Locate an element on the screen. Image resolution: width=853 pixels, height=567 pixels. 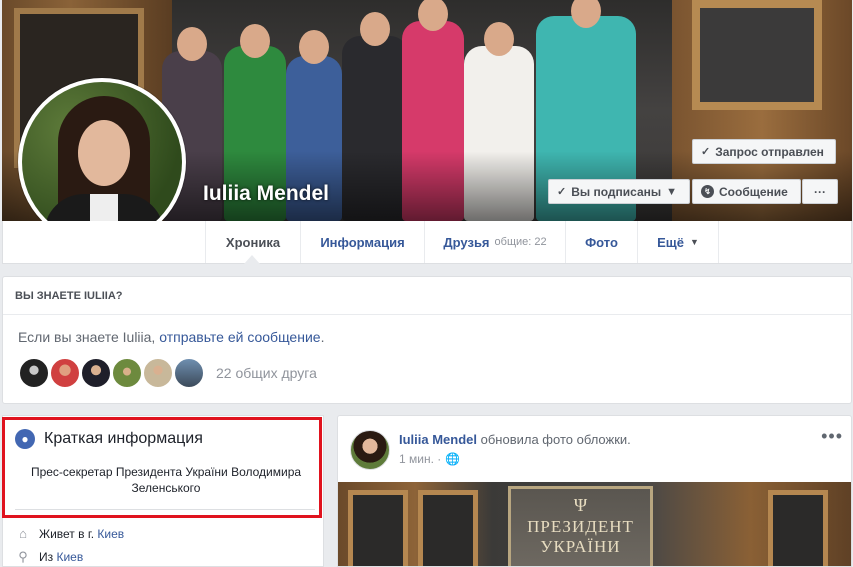
tab-photos-label: Фото is located at coordinates (601, 242).